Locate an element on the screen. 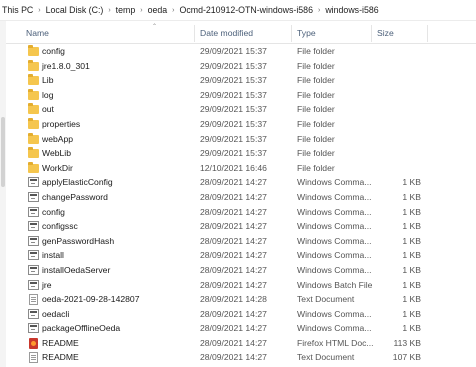  column-header-name: Name is located at coordinates (37, 33).